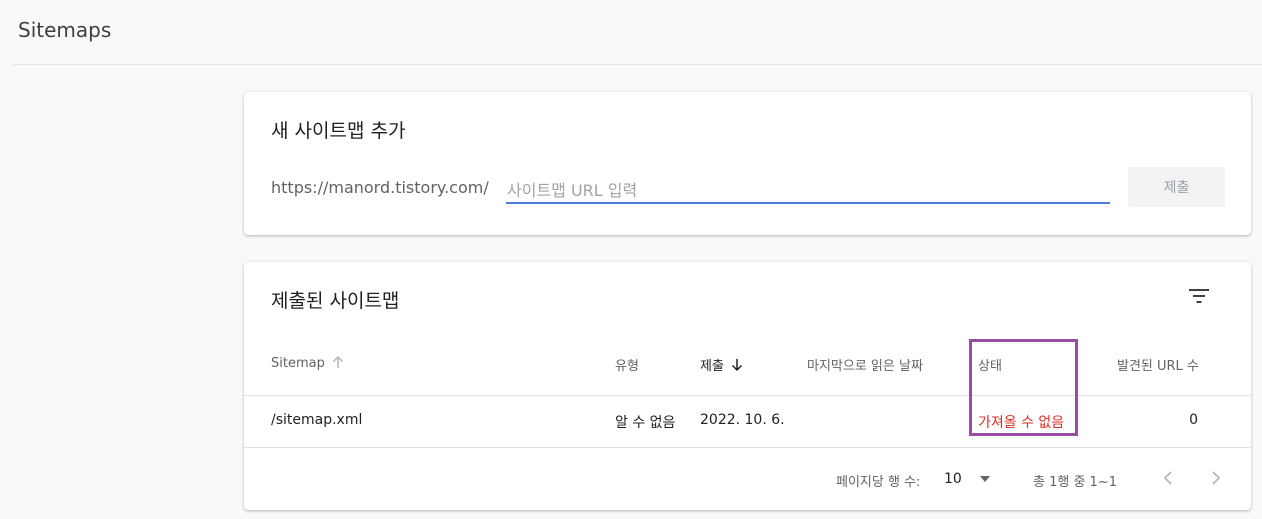 This screenshot has height=519, width=1262. Describe the element at coordinates (298, 363) in the screenshot. I see `column-header-sitemap-label: Sitemap` at that location.